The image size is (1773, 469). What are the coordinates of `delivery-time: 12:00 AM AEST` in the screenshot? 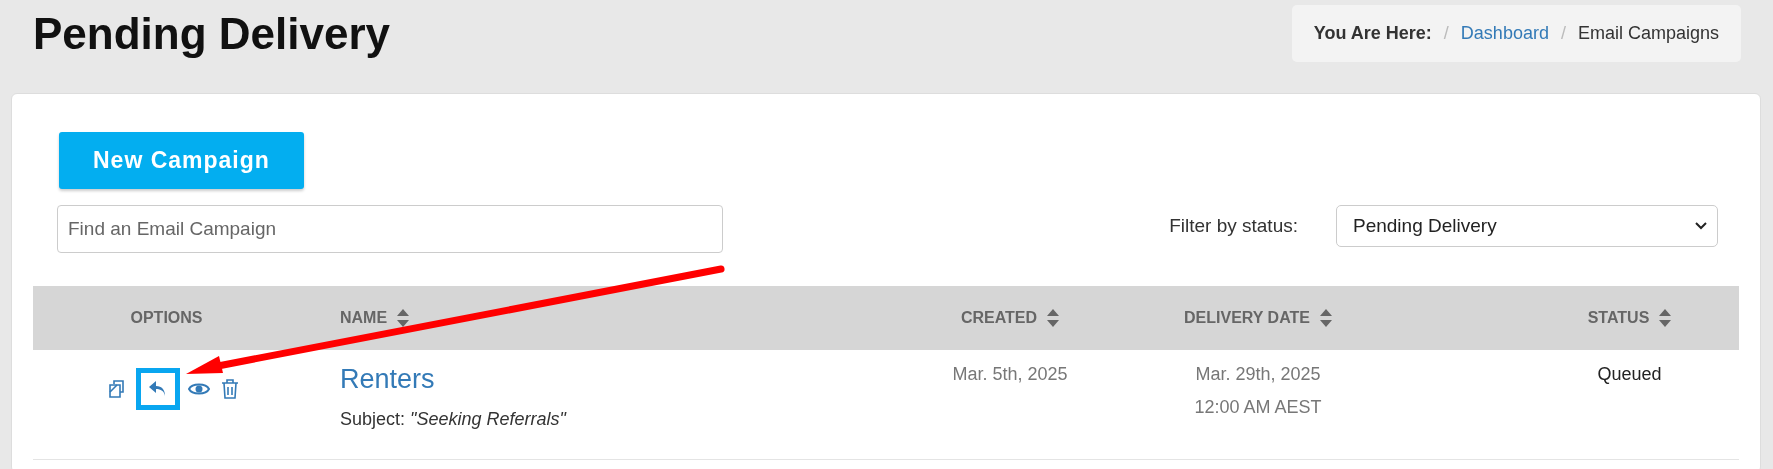 It's located at (1258, 407).